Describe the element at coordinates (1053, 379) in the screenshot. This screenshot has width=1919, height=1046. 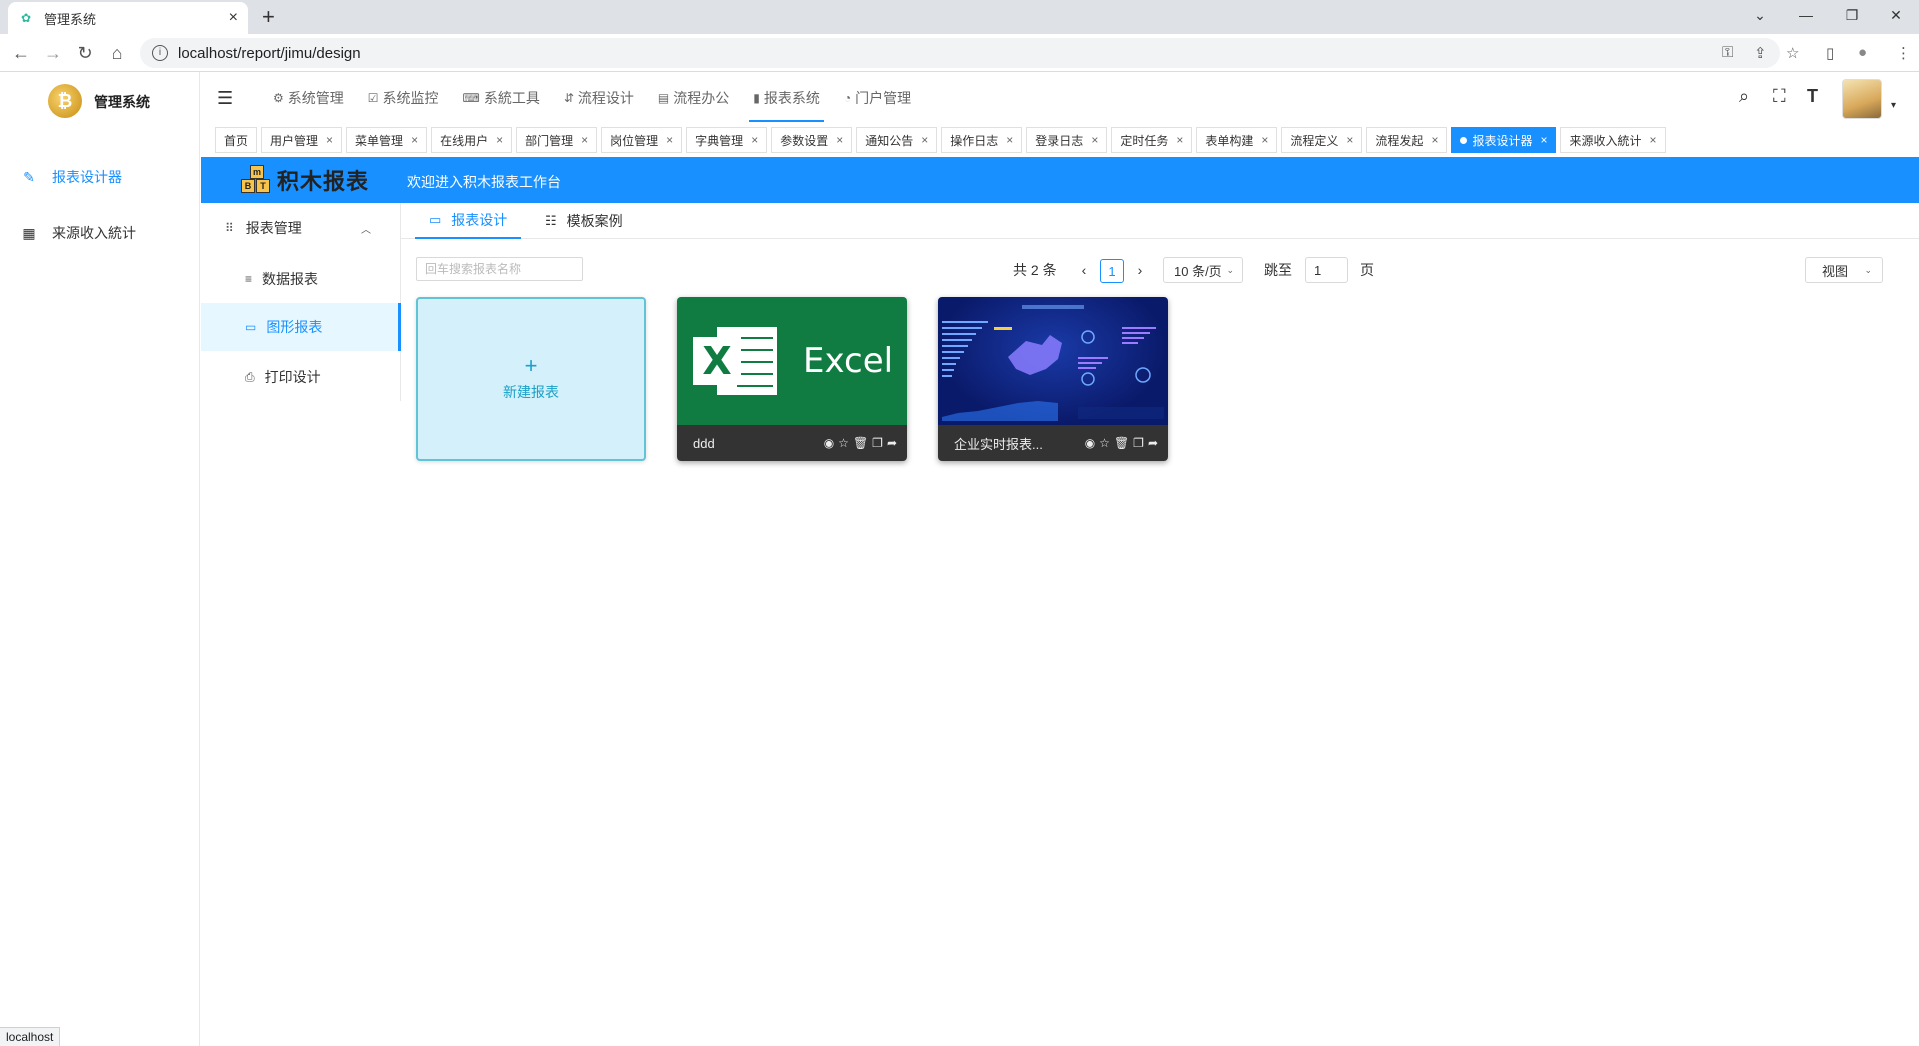
I see `report-card: 企业实时报表... ◉ ☆ 🗑 ❐ ➦` at that location.